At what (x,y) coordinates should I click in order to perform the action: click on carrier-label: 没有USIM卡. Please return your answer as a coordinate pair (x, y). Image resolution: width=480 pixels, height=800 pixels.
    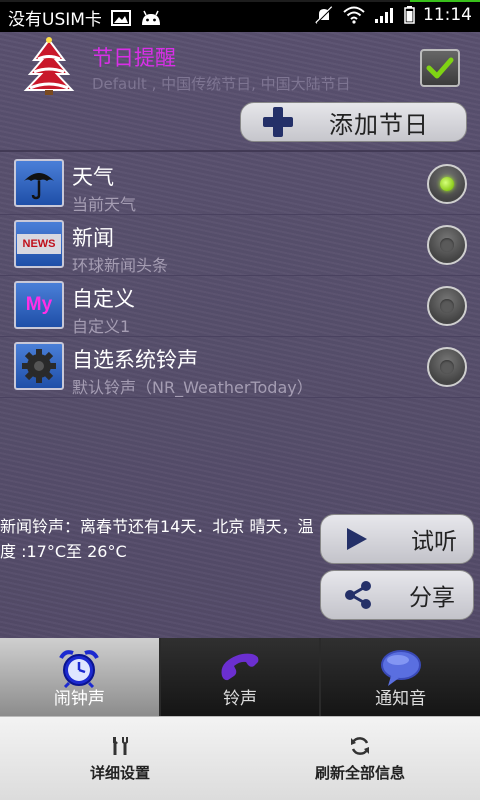
    Looking at the image, I should click on (55, 20).